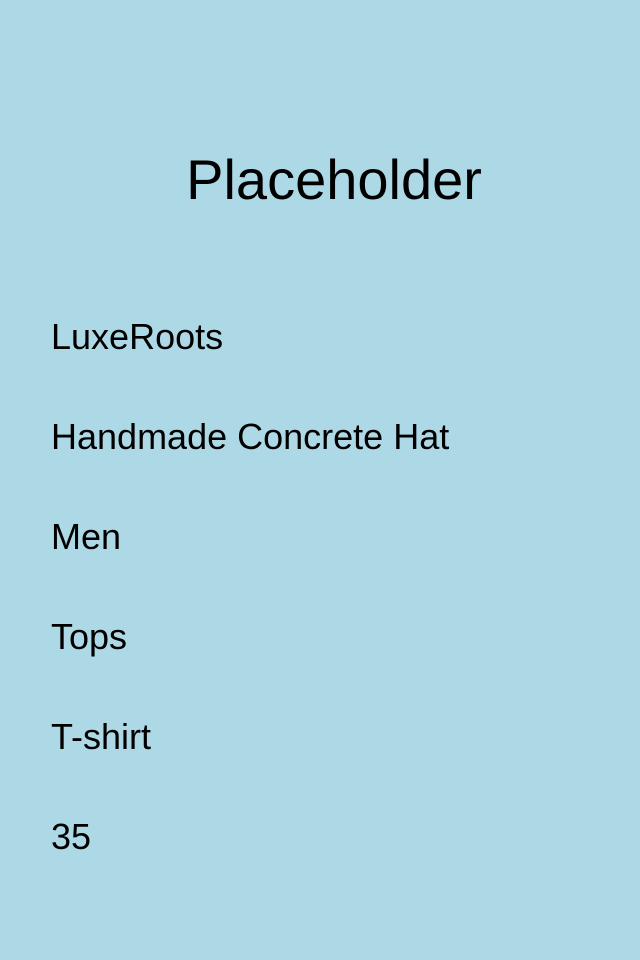 The height and width of the screenshot is (960, 640). Describe the element at coordinates (89, 636) in the screenshot. I see `product-category: Tops` at that location.